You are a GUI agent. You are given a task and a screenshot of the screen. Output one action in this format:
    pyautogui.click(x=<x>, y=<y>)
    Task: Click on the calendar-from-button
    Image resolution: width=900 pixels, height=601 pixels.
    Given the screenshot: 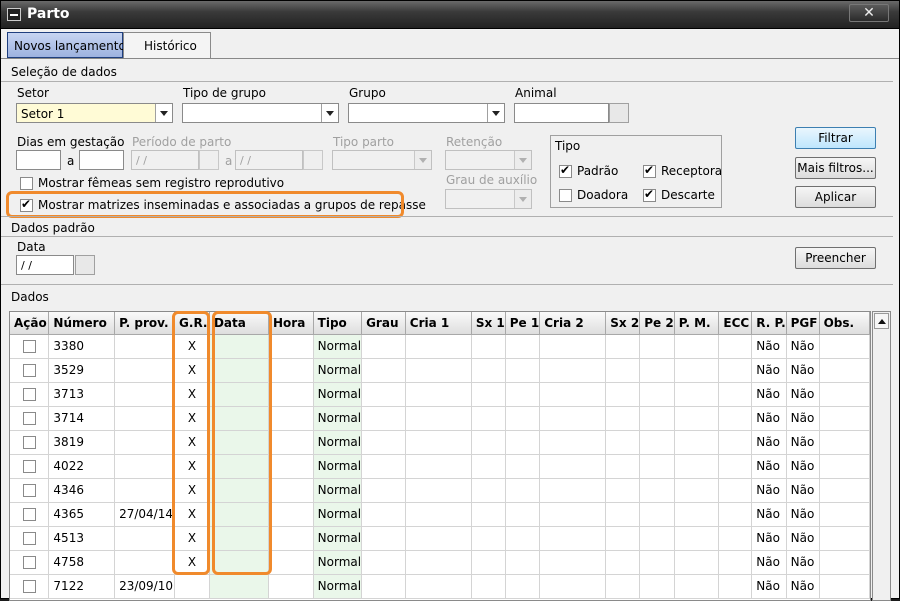 What is the action you would take?
    pyautogui.click(x=209, y=160)
    